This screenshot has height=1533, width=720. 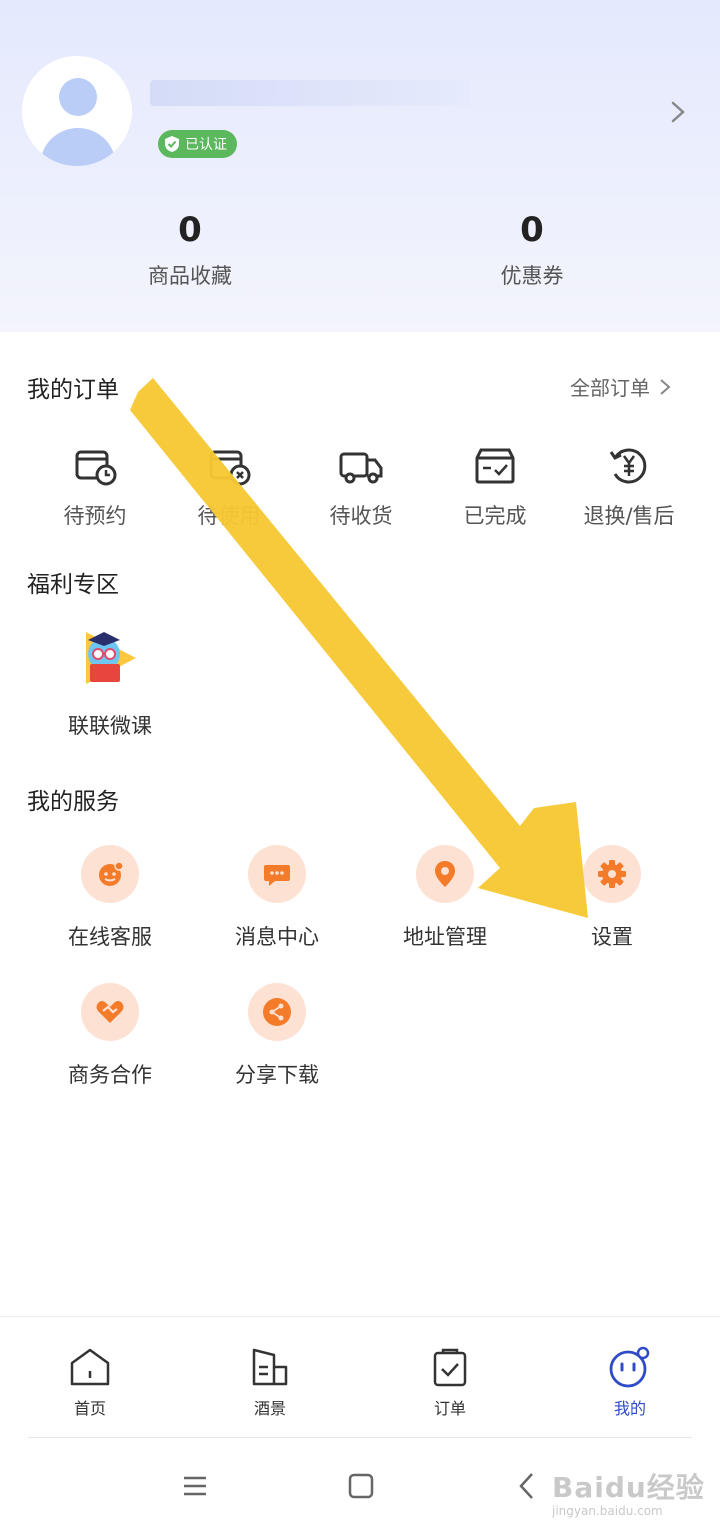 I want to click on avatar, so click(x=77, y=111).